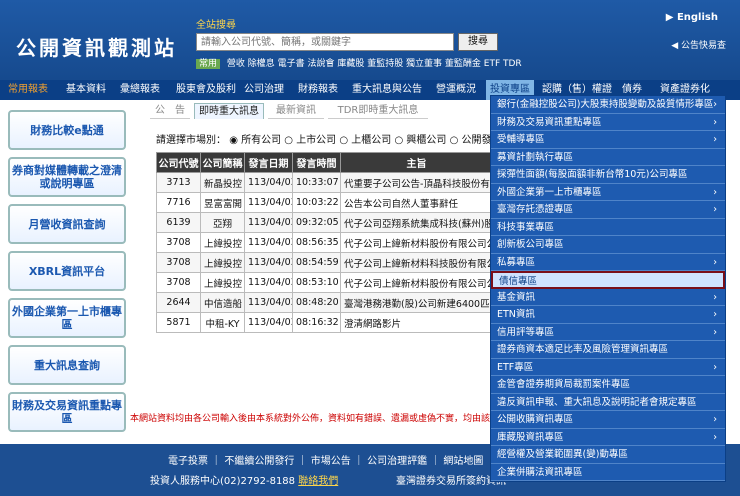  What do you see at coordinates (316, 262) in the screenshot?
I see `cell-time: 08:54:59` at bounding box center [316, 262].